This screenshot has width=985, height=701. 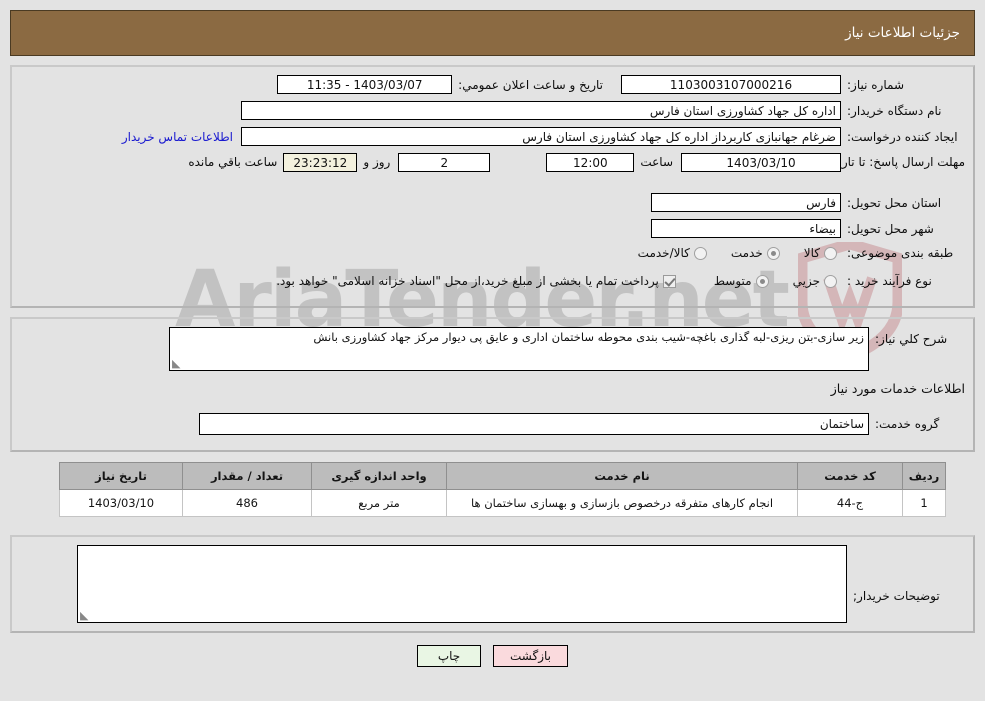 What do you see at coordinates (924, 476) in the screenshot?
I see `col-header-row: ردیف` at bounding box center [924, 476].